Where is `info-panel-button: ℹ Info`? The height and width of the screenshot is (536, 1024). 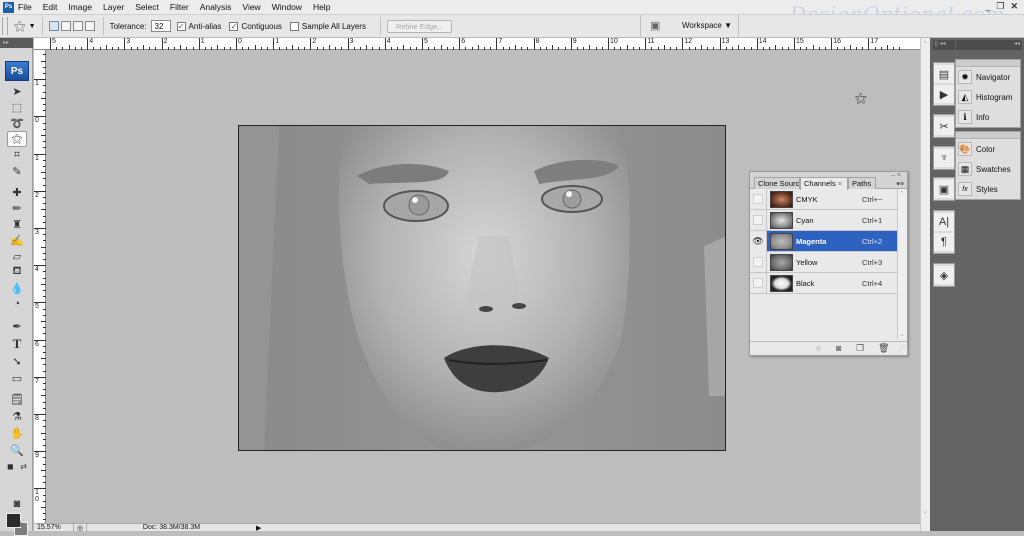 info-panel-button: ℹ Info is located at coordinates (988, 117).